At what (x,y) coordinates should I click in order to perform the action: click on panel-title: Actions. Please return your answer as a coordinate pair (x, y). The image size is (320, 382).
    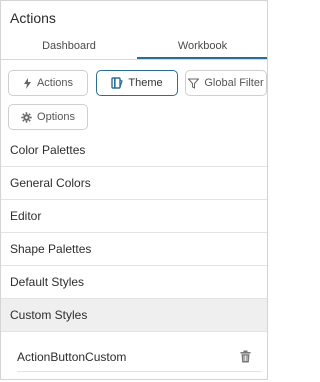
    Looking at the image, I should click on (33, 18).